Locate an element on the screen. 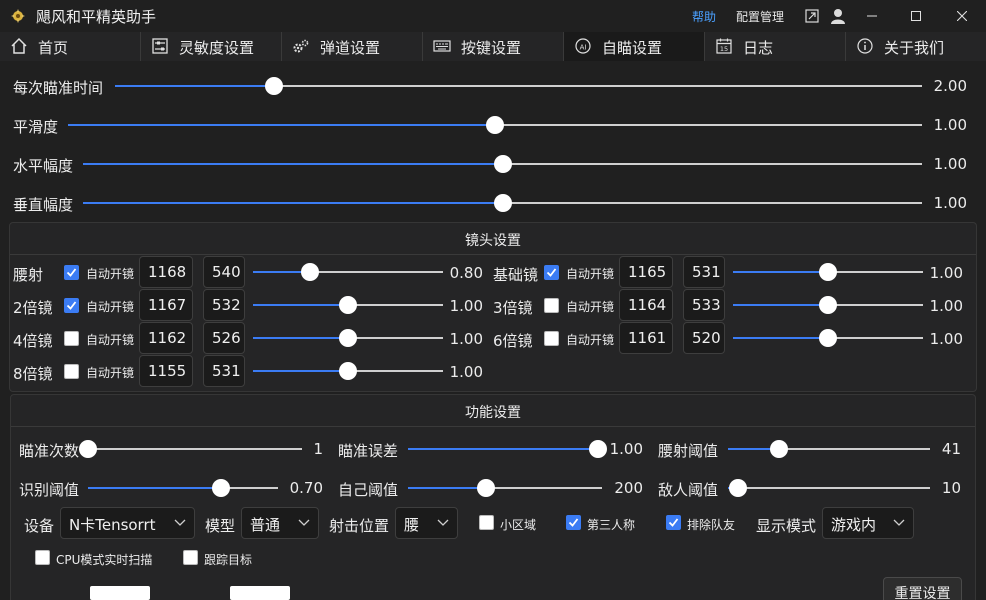 The image size is (986, 600). smoothness-value: 1.00 is located at coordinates (950, 125).